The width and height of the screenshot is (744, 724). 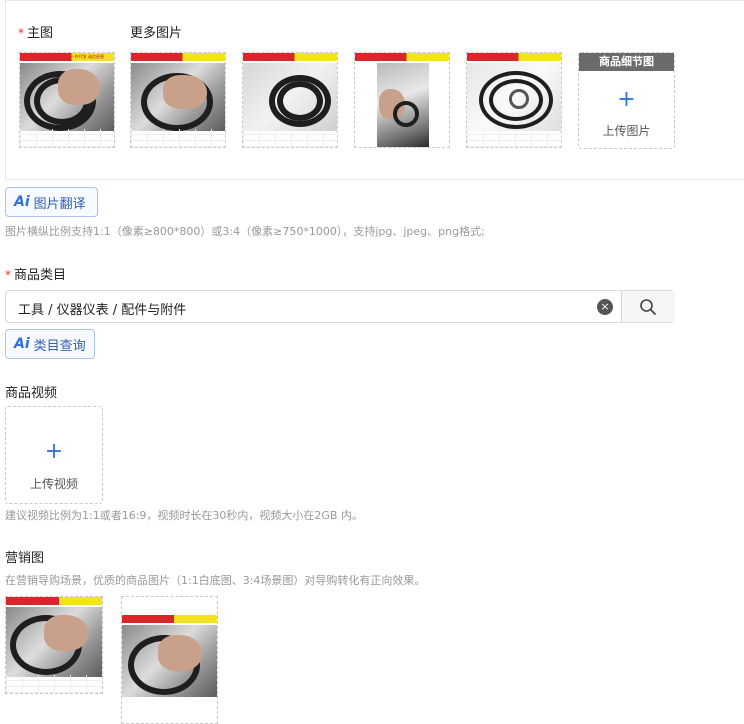 What do you see at coordinates (340, 306) in the screenshot?
I see `category-input: 工具 / 仪器仪表 / 配件与附件 ×` at bounding box center [340, 306].